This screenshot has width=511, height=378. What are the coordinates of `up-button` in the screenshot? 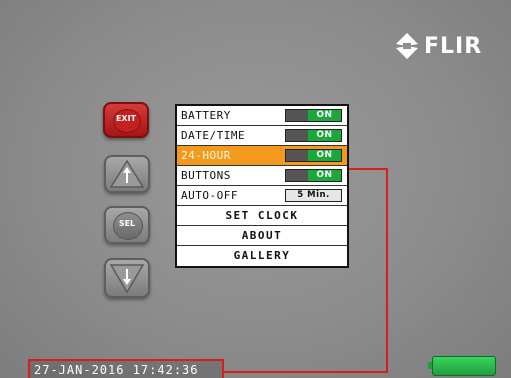 It's located at (127, 174).